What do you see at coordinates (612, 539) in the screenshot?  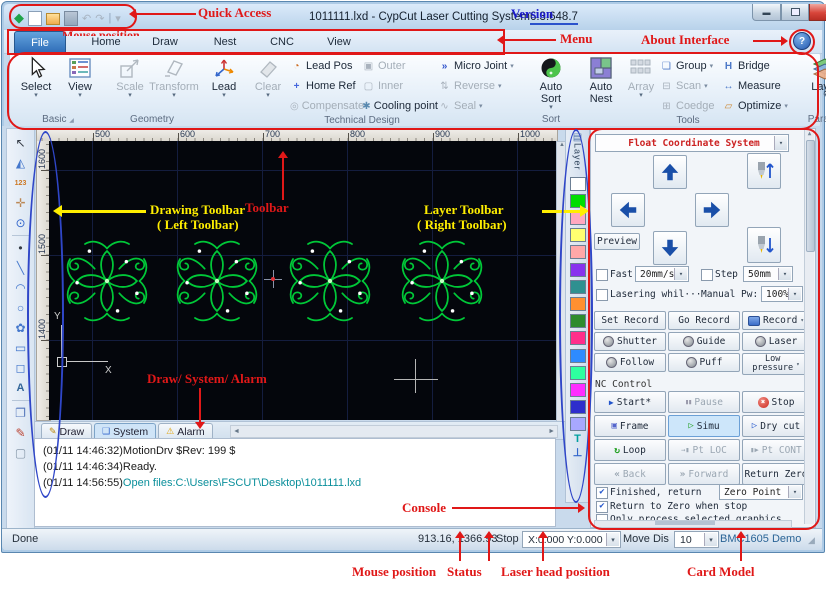 I see `laser-position-caret-icon: ▾` at bounding box center [612, 539].